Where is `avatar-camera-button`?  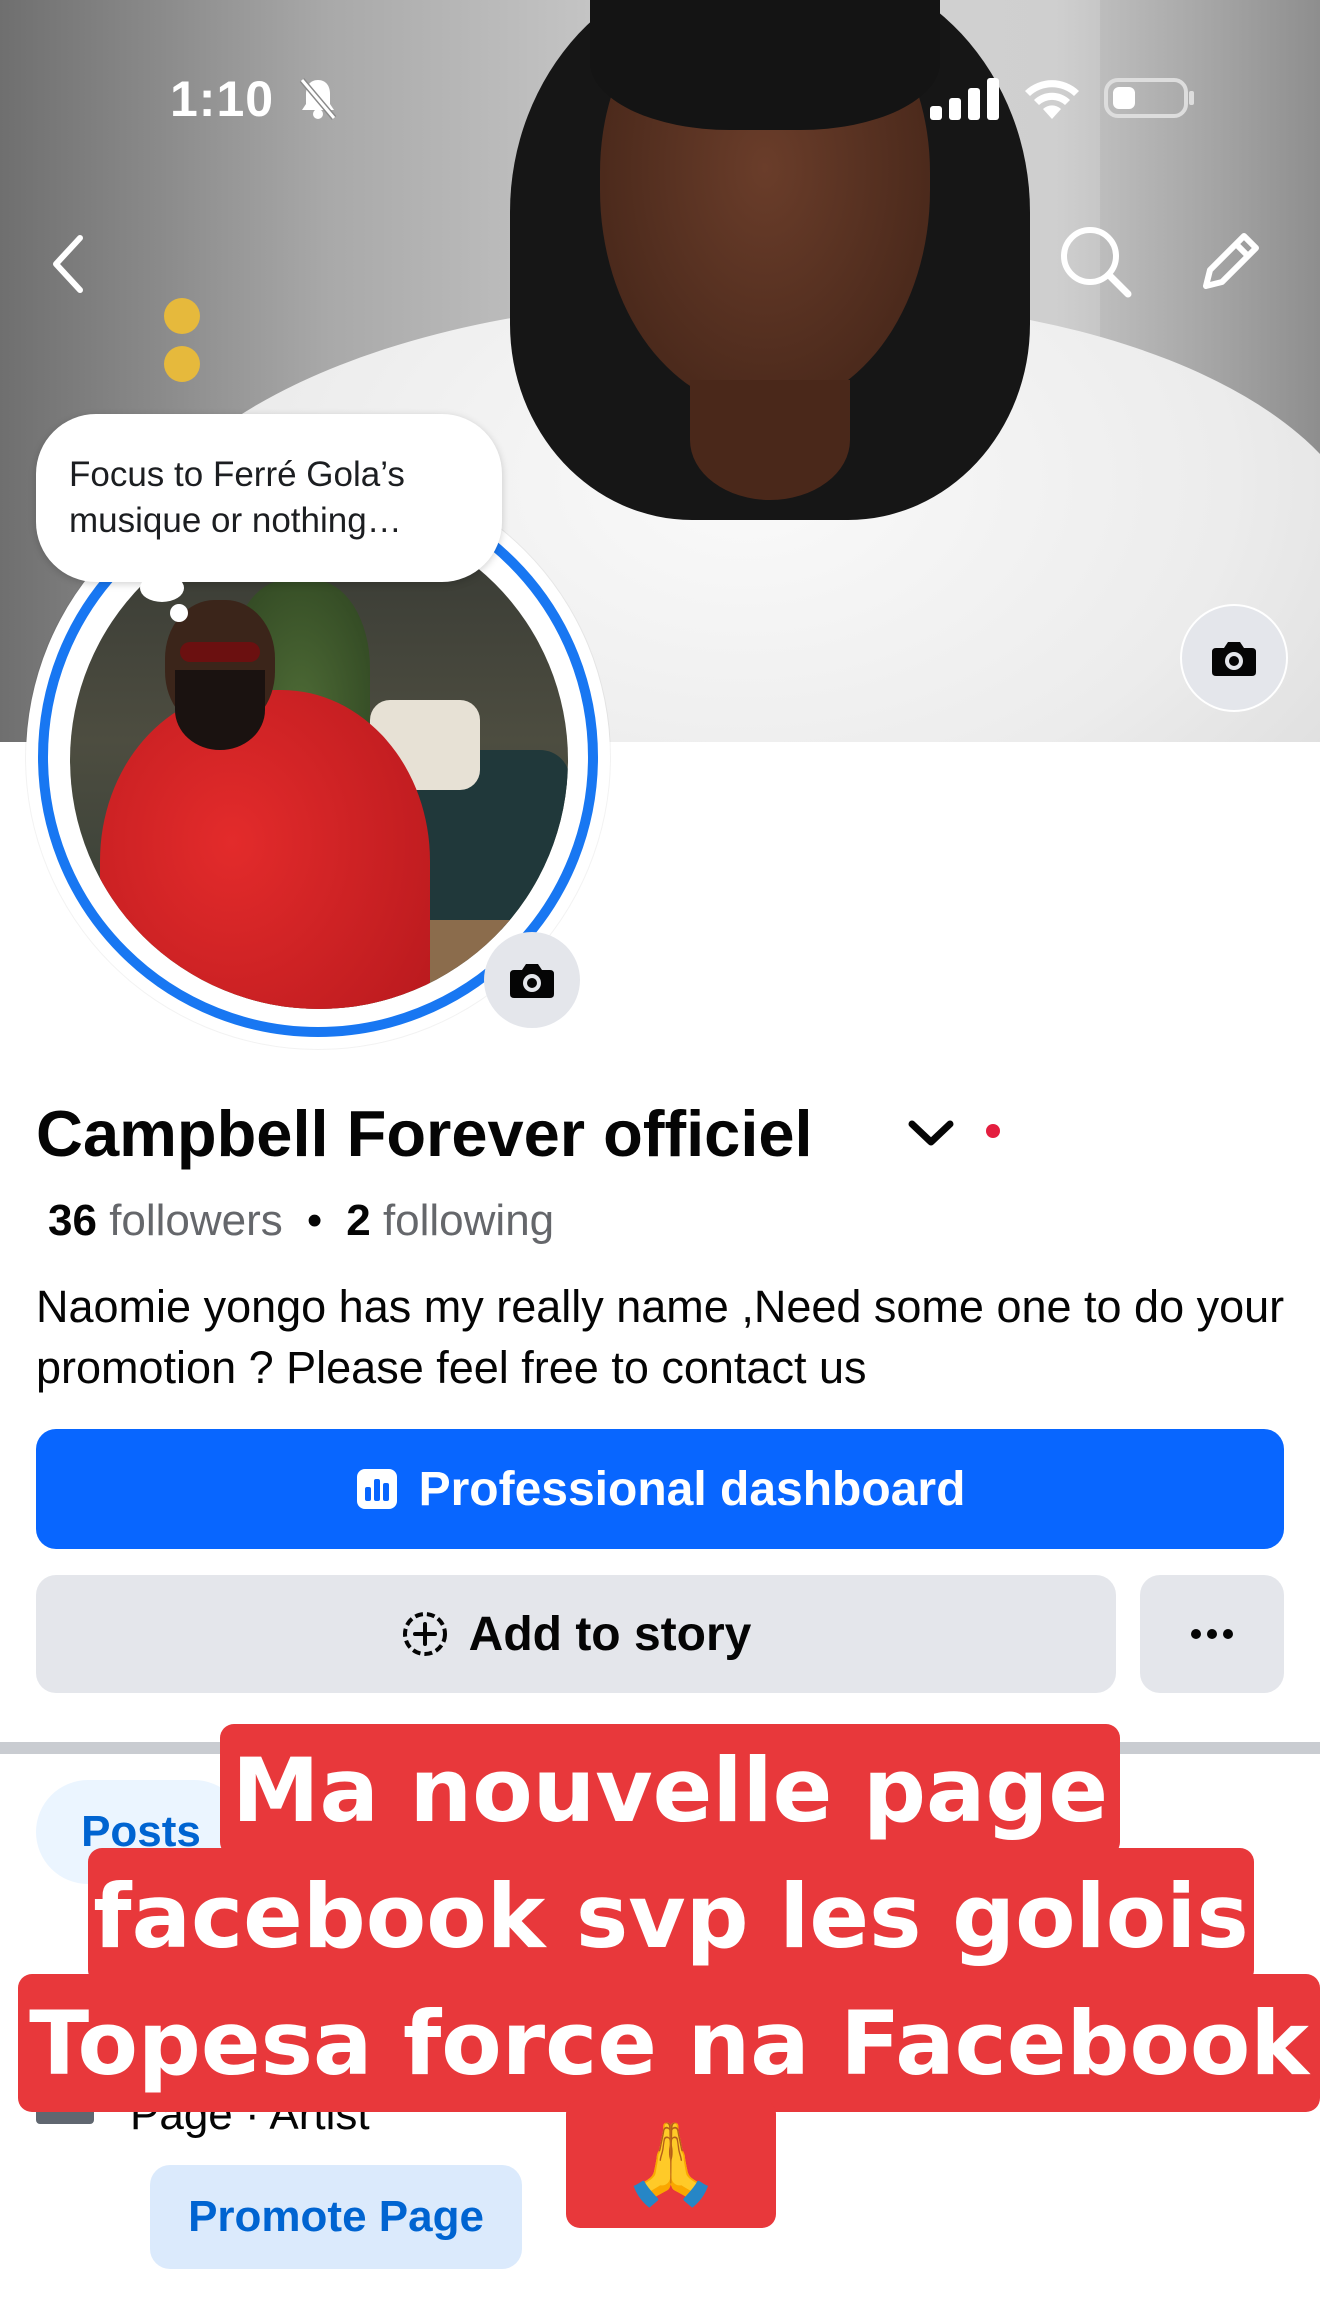 avatar-camera-button is located at coordinates (532, 980).